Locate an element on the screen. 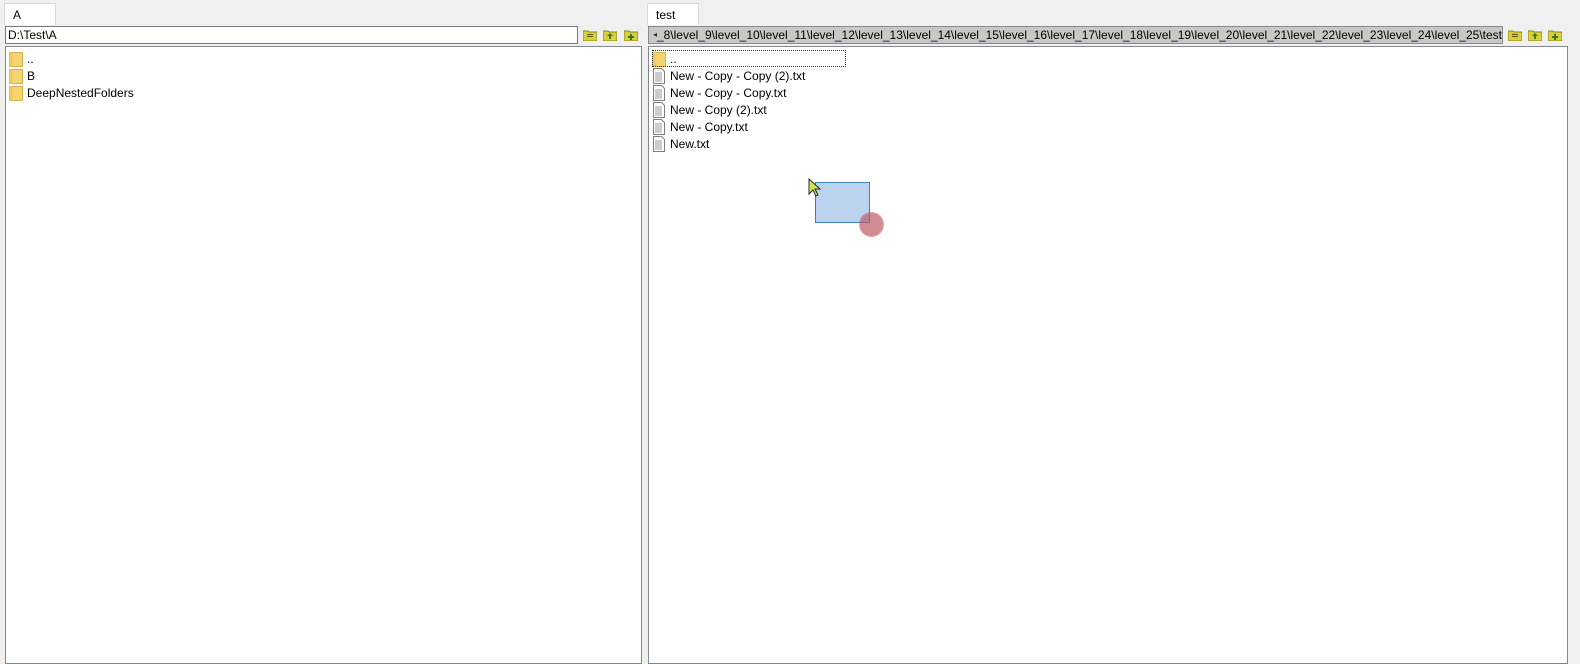  item-name: DeepNestedFolders is located at coordinates (80, 92).